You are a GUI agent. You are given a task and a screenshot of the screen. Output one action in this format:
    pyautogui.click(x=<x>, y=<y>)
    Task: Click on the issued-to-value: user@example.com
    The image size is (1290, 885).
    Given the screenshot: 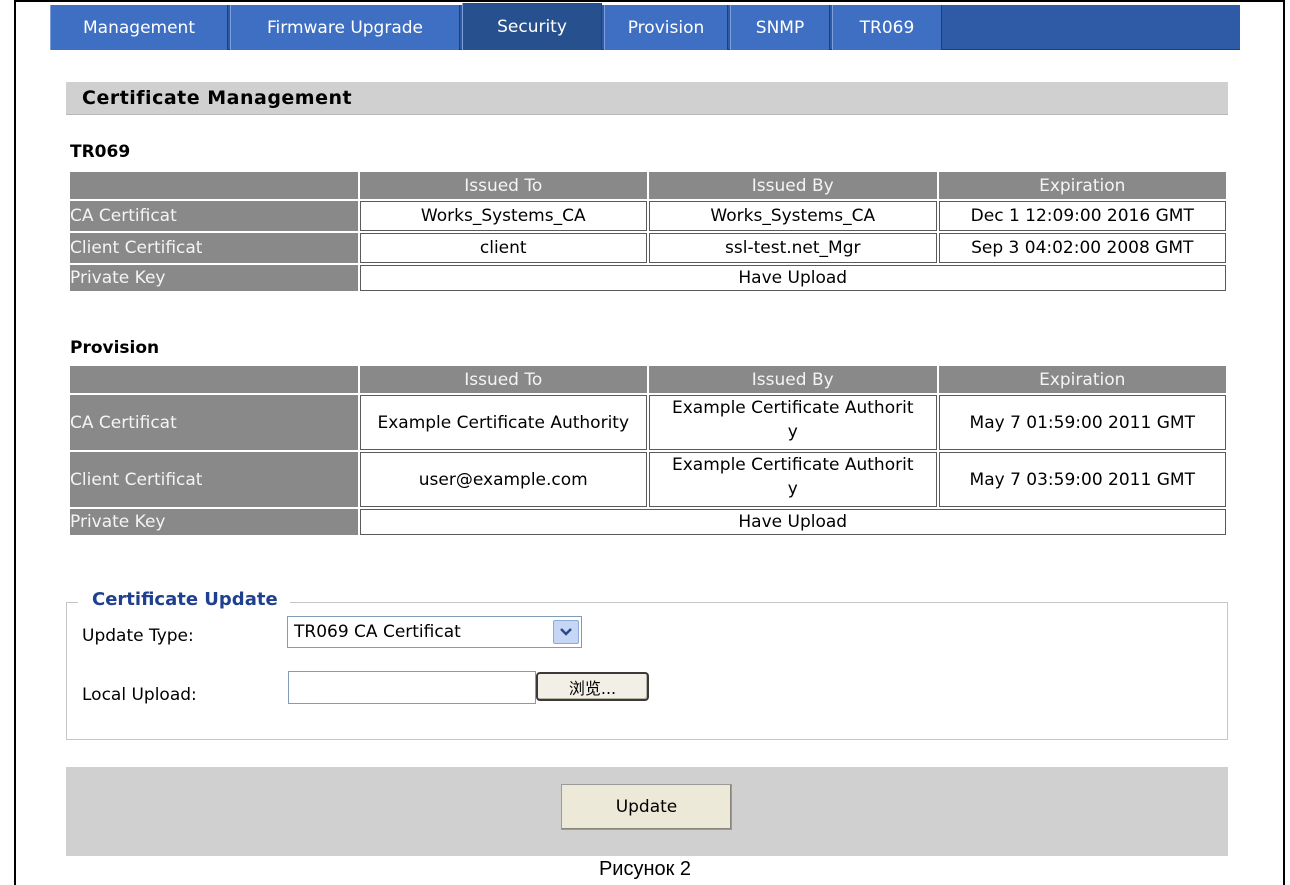 What is the action you would take?
    pyautogui.click(x=503, y=479)
    